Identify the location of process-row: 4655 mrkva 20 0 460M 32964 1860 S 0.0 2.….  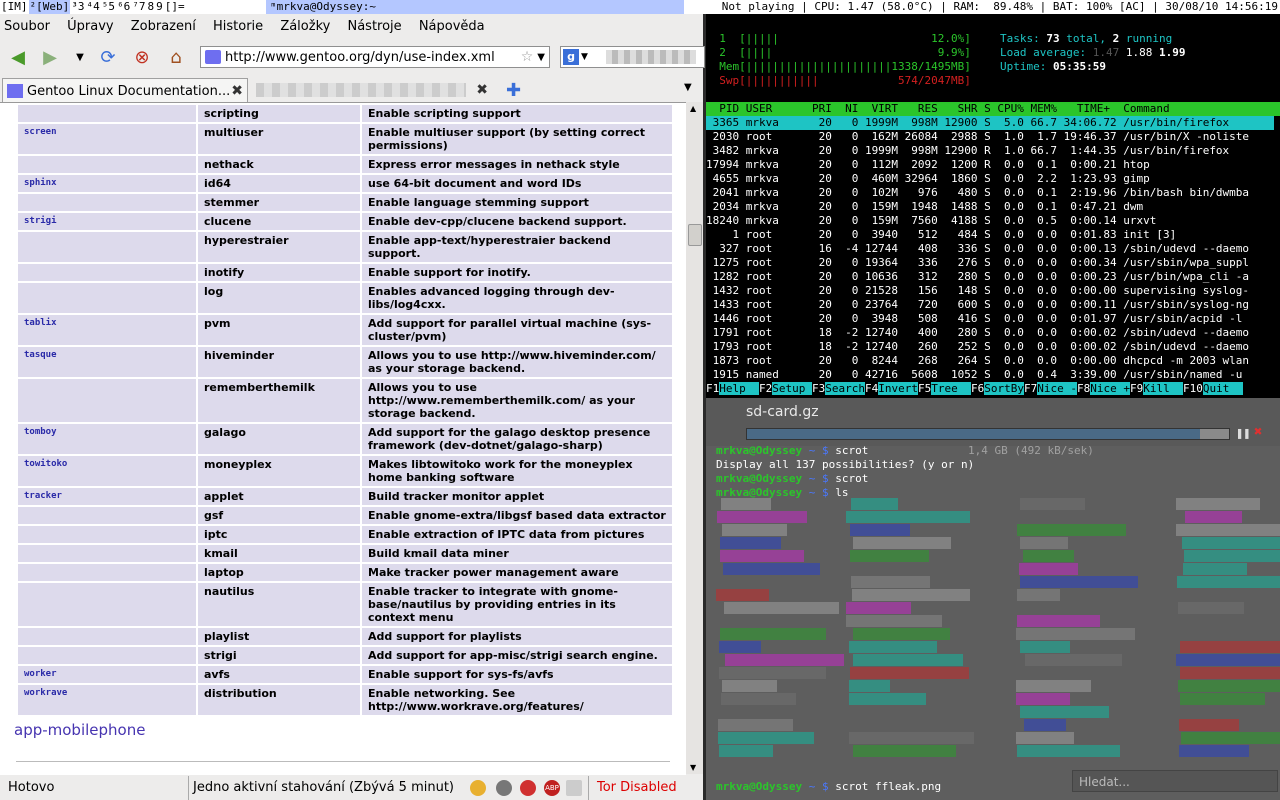
(928, 179).